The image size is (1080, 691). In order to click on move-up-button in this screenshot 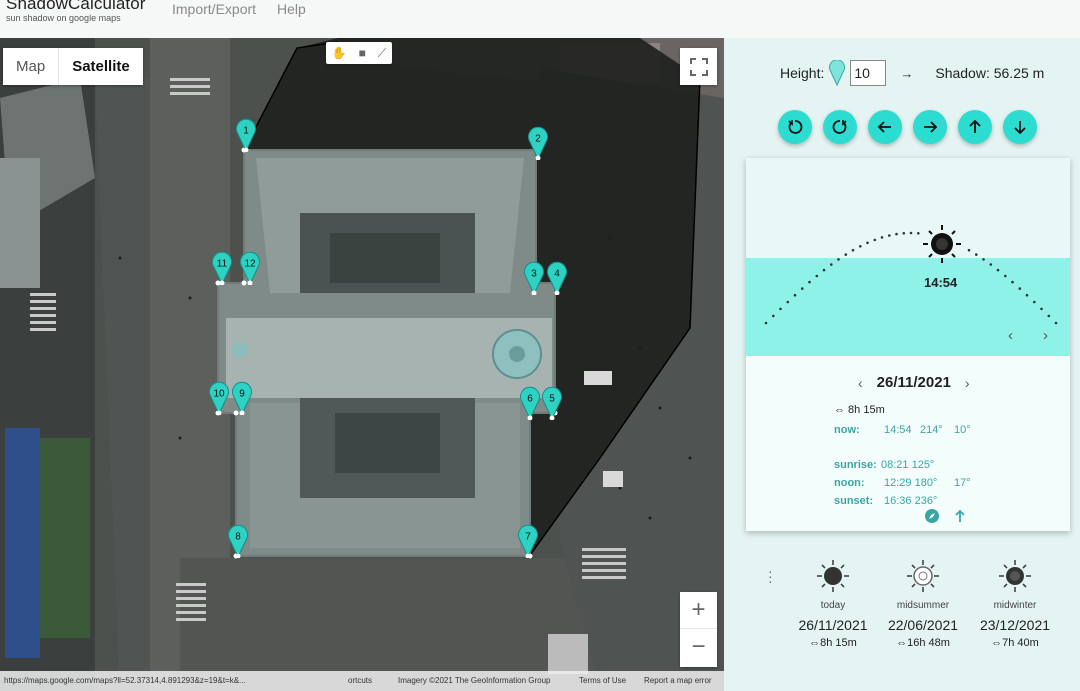, I will do `click(975, 127)`.